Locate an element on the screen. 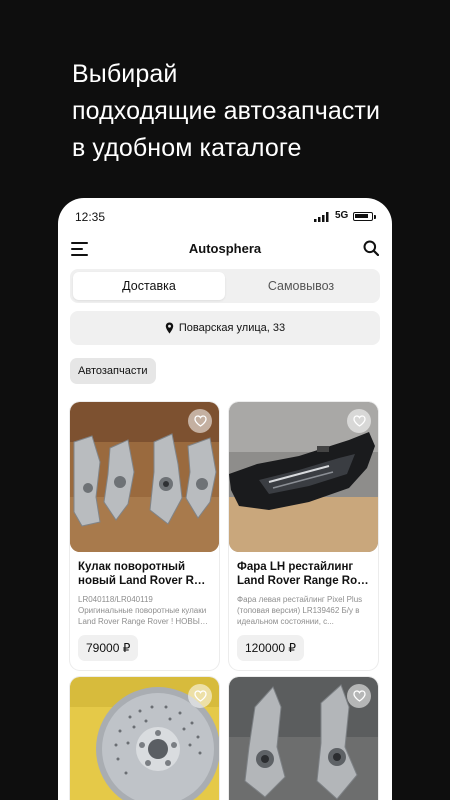 Image resolution: width=450 pixels, height=800 pixels. delivery-mode-toggle: Доставка Самовывоз is located at coordinates (225, 286).